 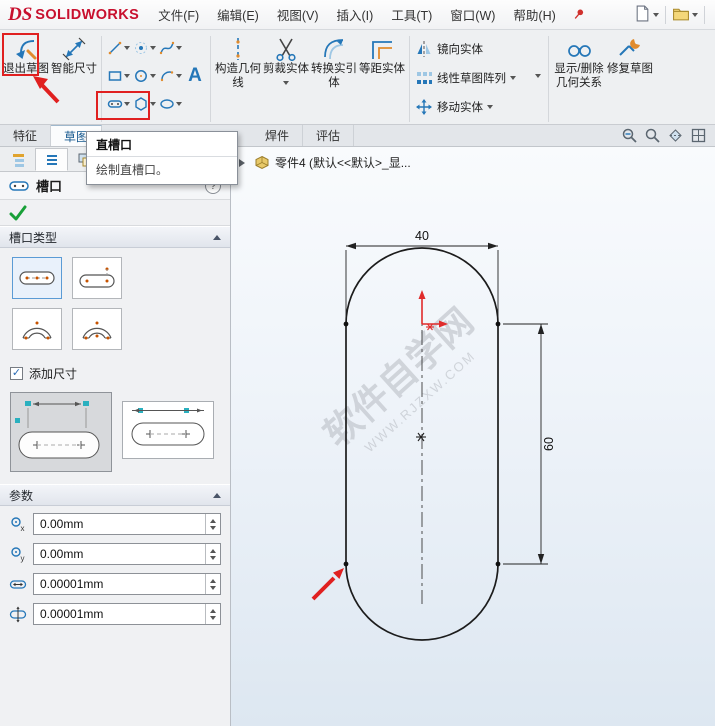 What do you see at coordinates (26, 135) in the screenshot?
I see `tab-features: 特征` at bounding box center [26, 135].